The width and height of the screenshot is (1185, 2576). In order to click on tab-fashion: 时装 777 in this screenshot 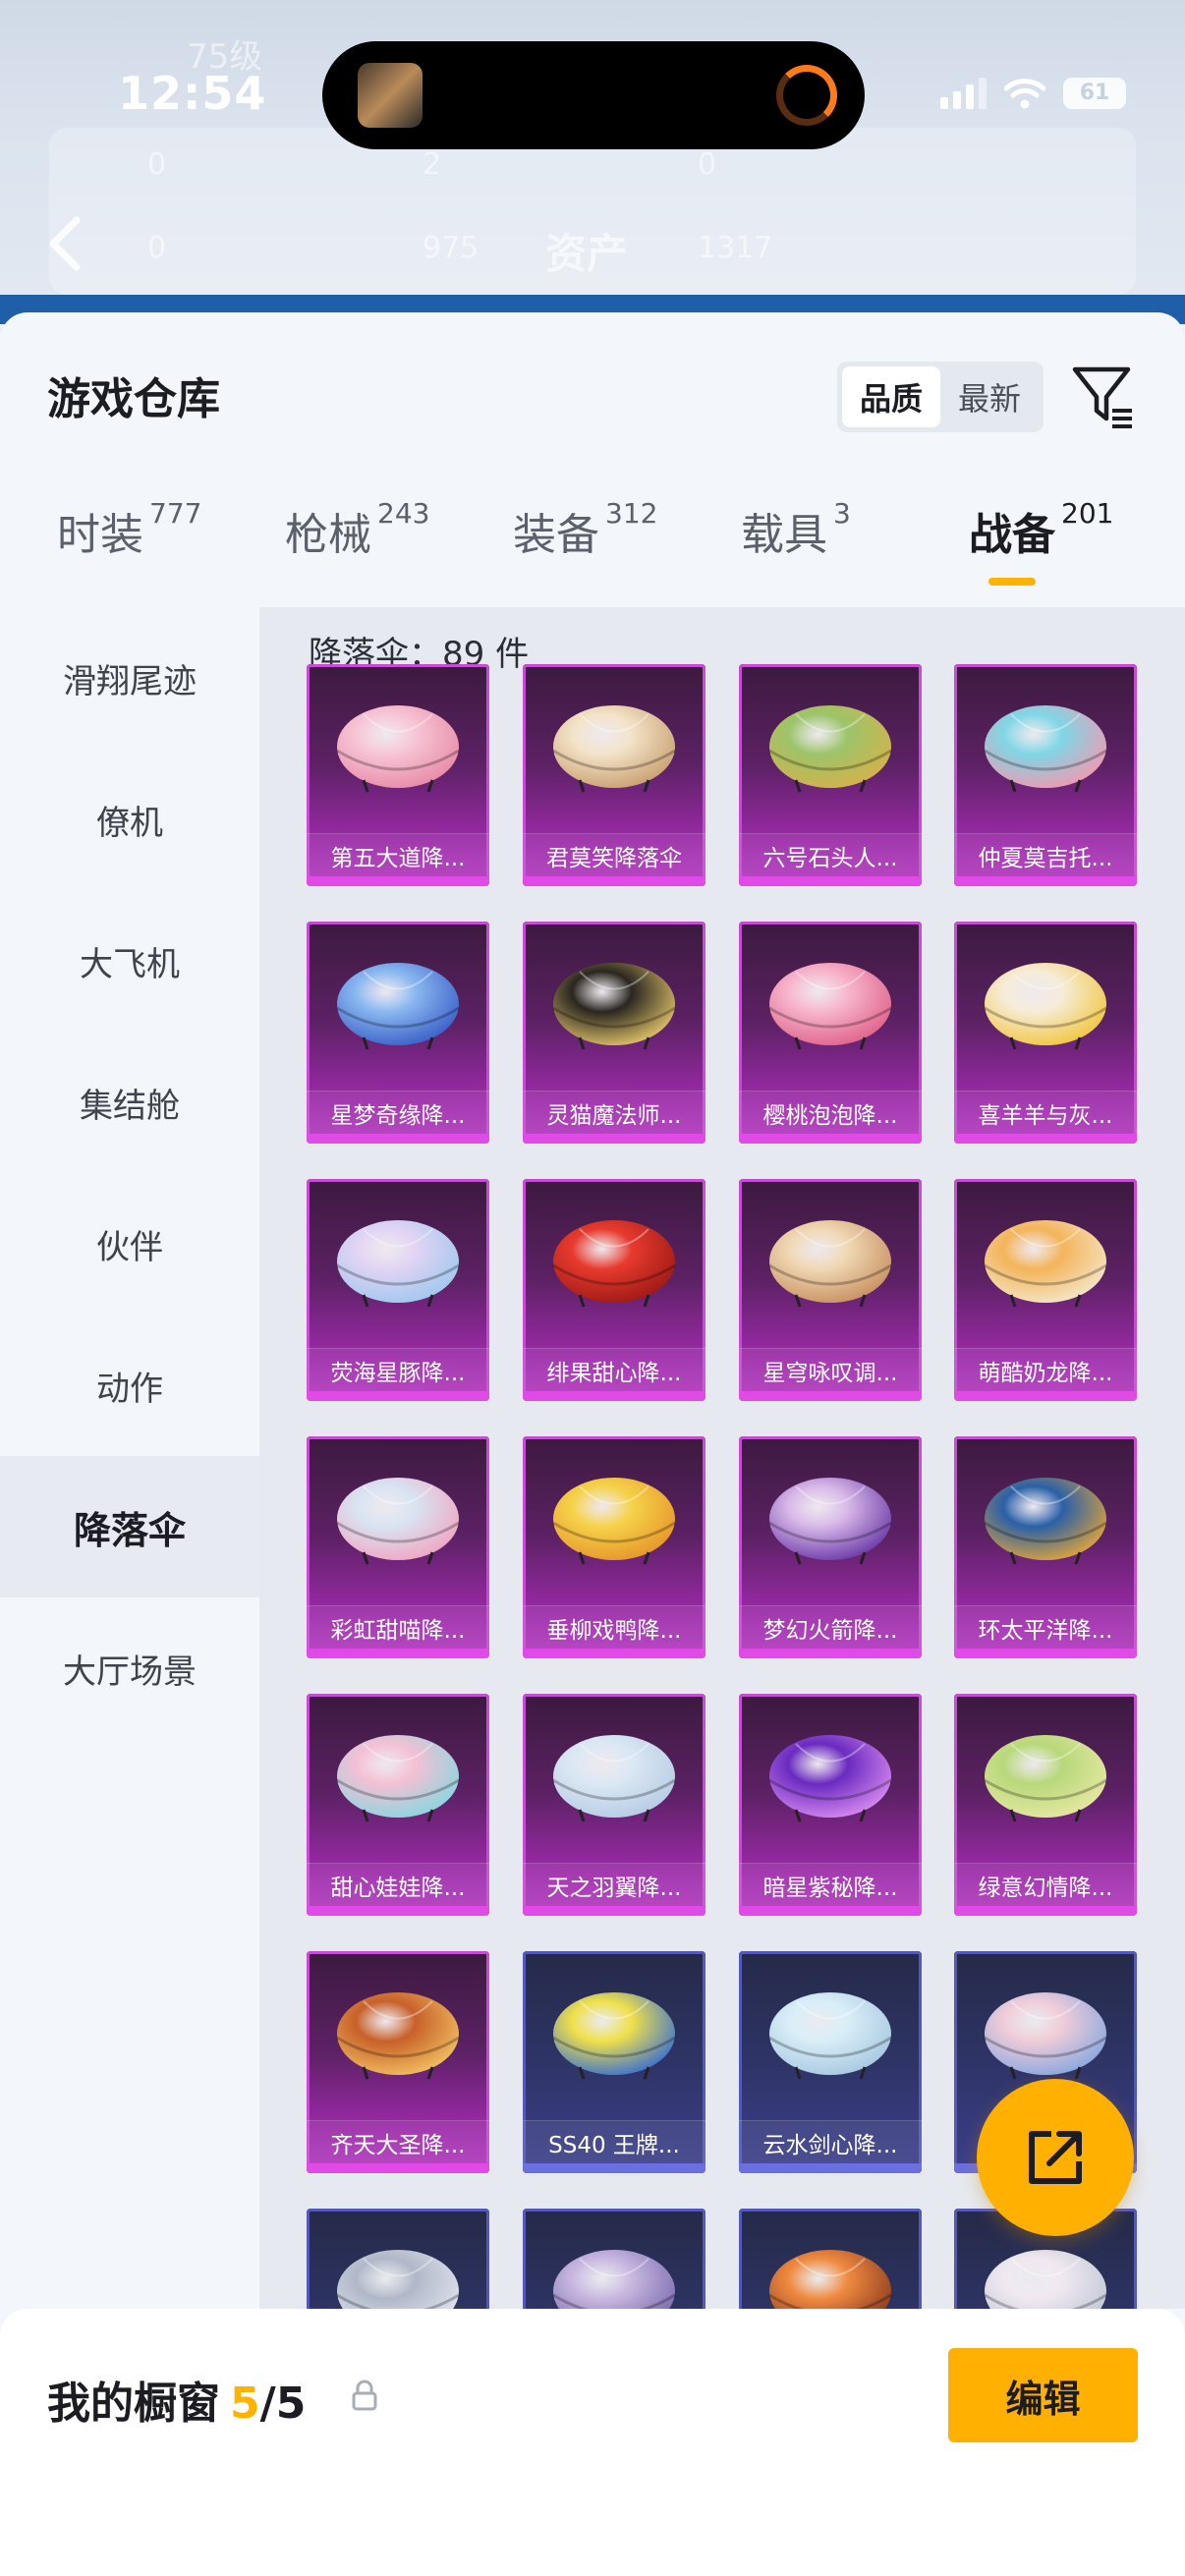, I will do `click(129, 542)`.